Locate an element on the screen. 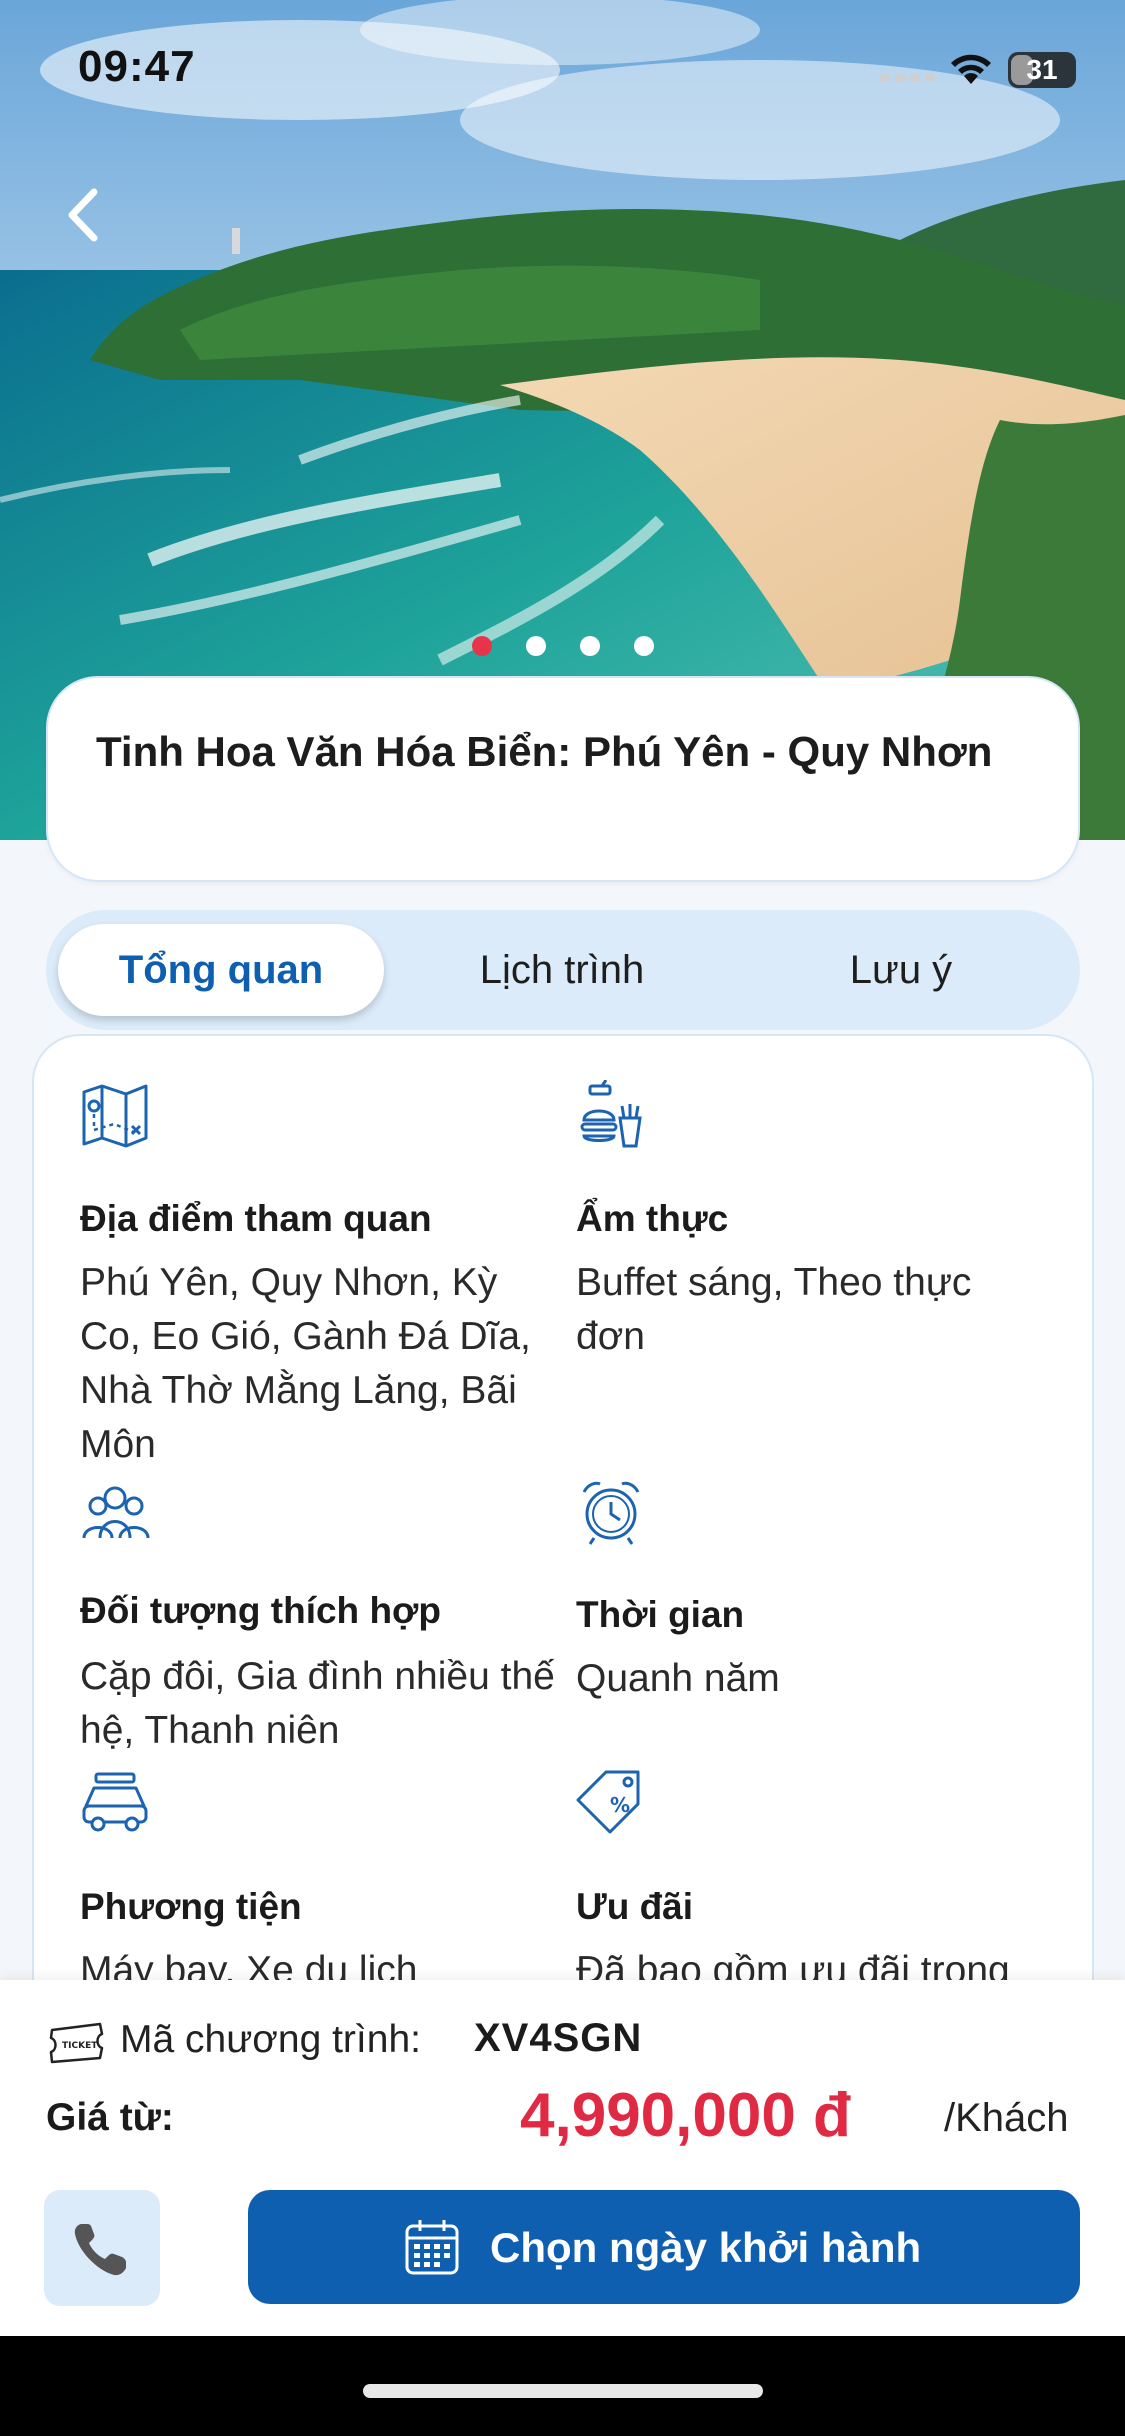 This screenshot has width=1125, height=2436. call-button is located at coordinates (102, 2248).